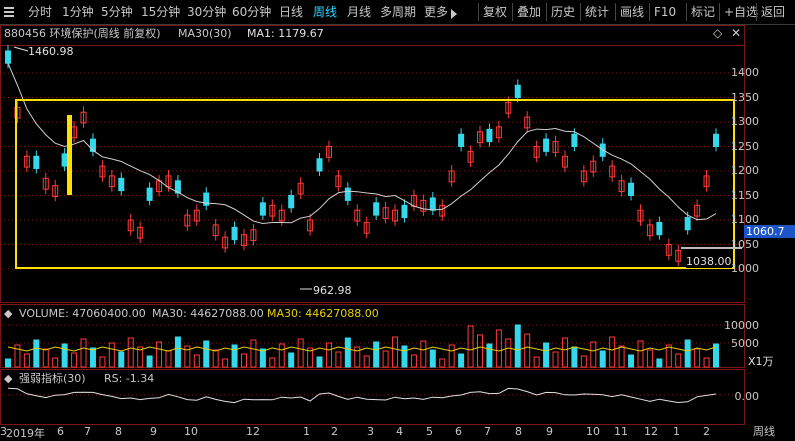  Describe the element at coordinates (563, 12) in the screenshot. I see `toolbar-button-2: 历史` at that location.